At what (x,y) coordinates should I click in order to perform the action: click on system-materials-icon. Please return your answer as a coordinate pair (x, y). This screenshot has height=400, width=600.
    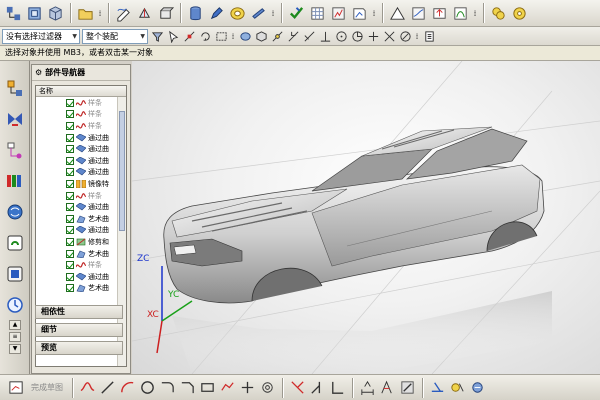
    Looking at the image, I should click on (15, 274).